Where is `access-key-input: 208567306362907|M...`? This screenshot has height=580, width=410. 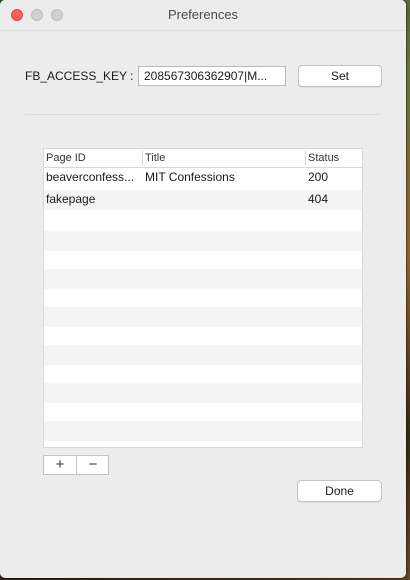 access-key-input: 208567306362907|M... is located at coordinates (212, 76).